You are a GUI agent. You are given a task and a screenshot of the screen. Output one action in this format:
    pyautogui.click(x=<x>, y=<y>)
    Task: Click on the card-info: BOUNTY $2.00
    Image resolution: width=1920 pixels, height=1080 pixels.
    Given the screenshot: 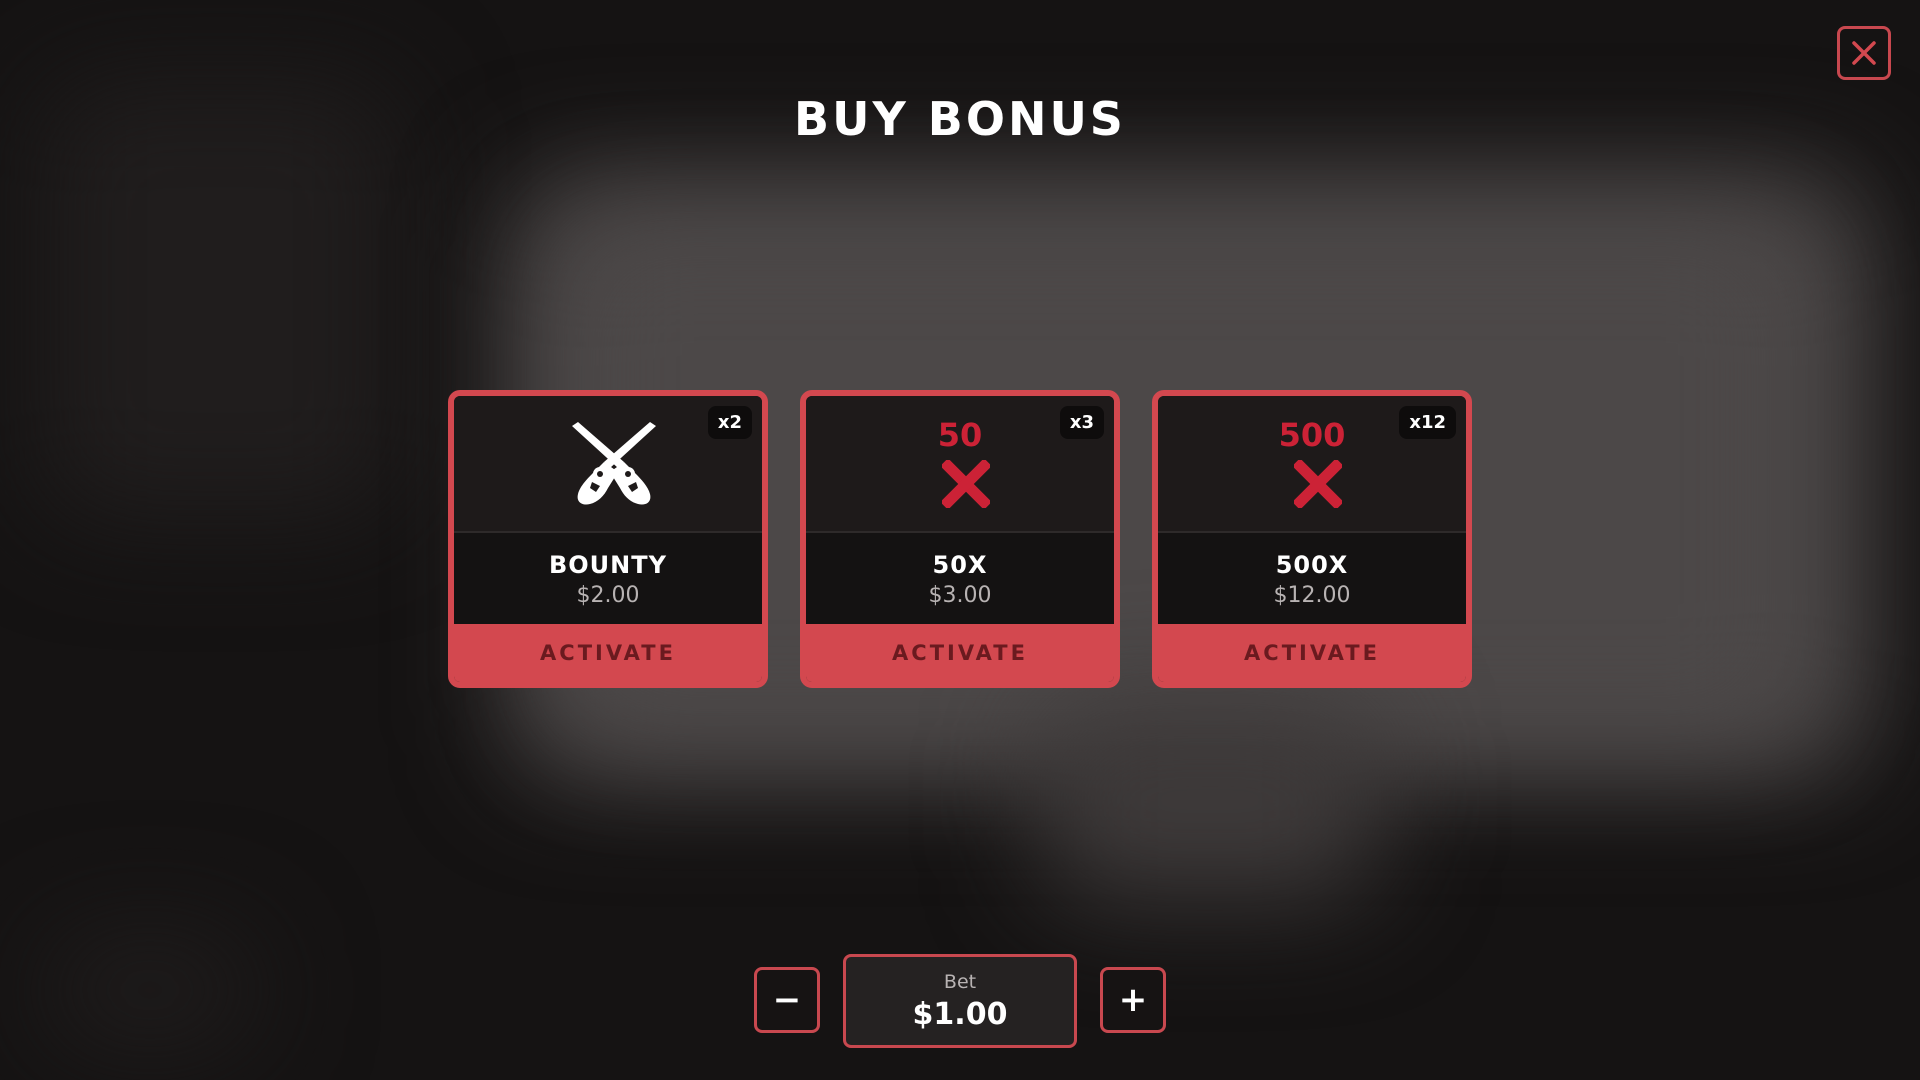 What is the action you would take?
    pyautogui.click(x=608, y=579)
    